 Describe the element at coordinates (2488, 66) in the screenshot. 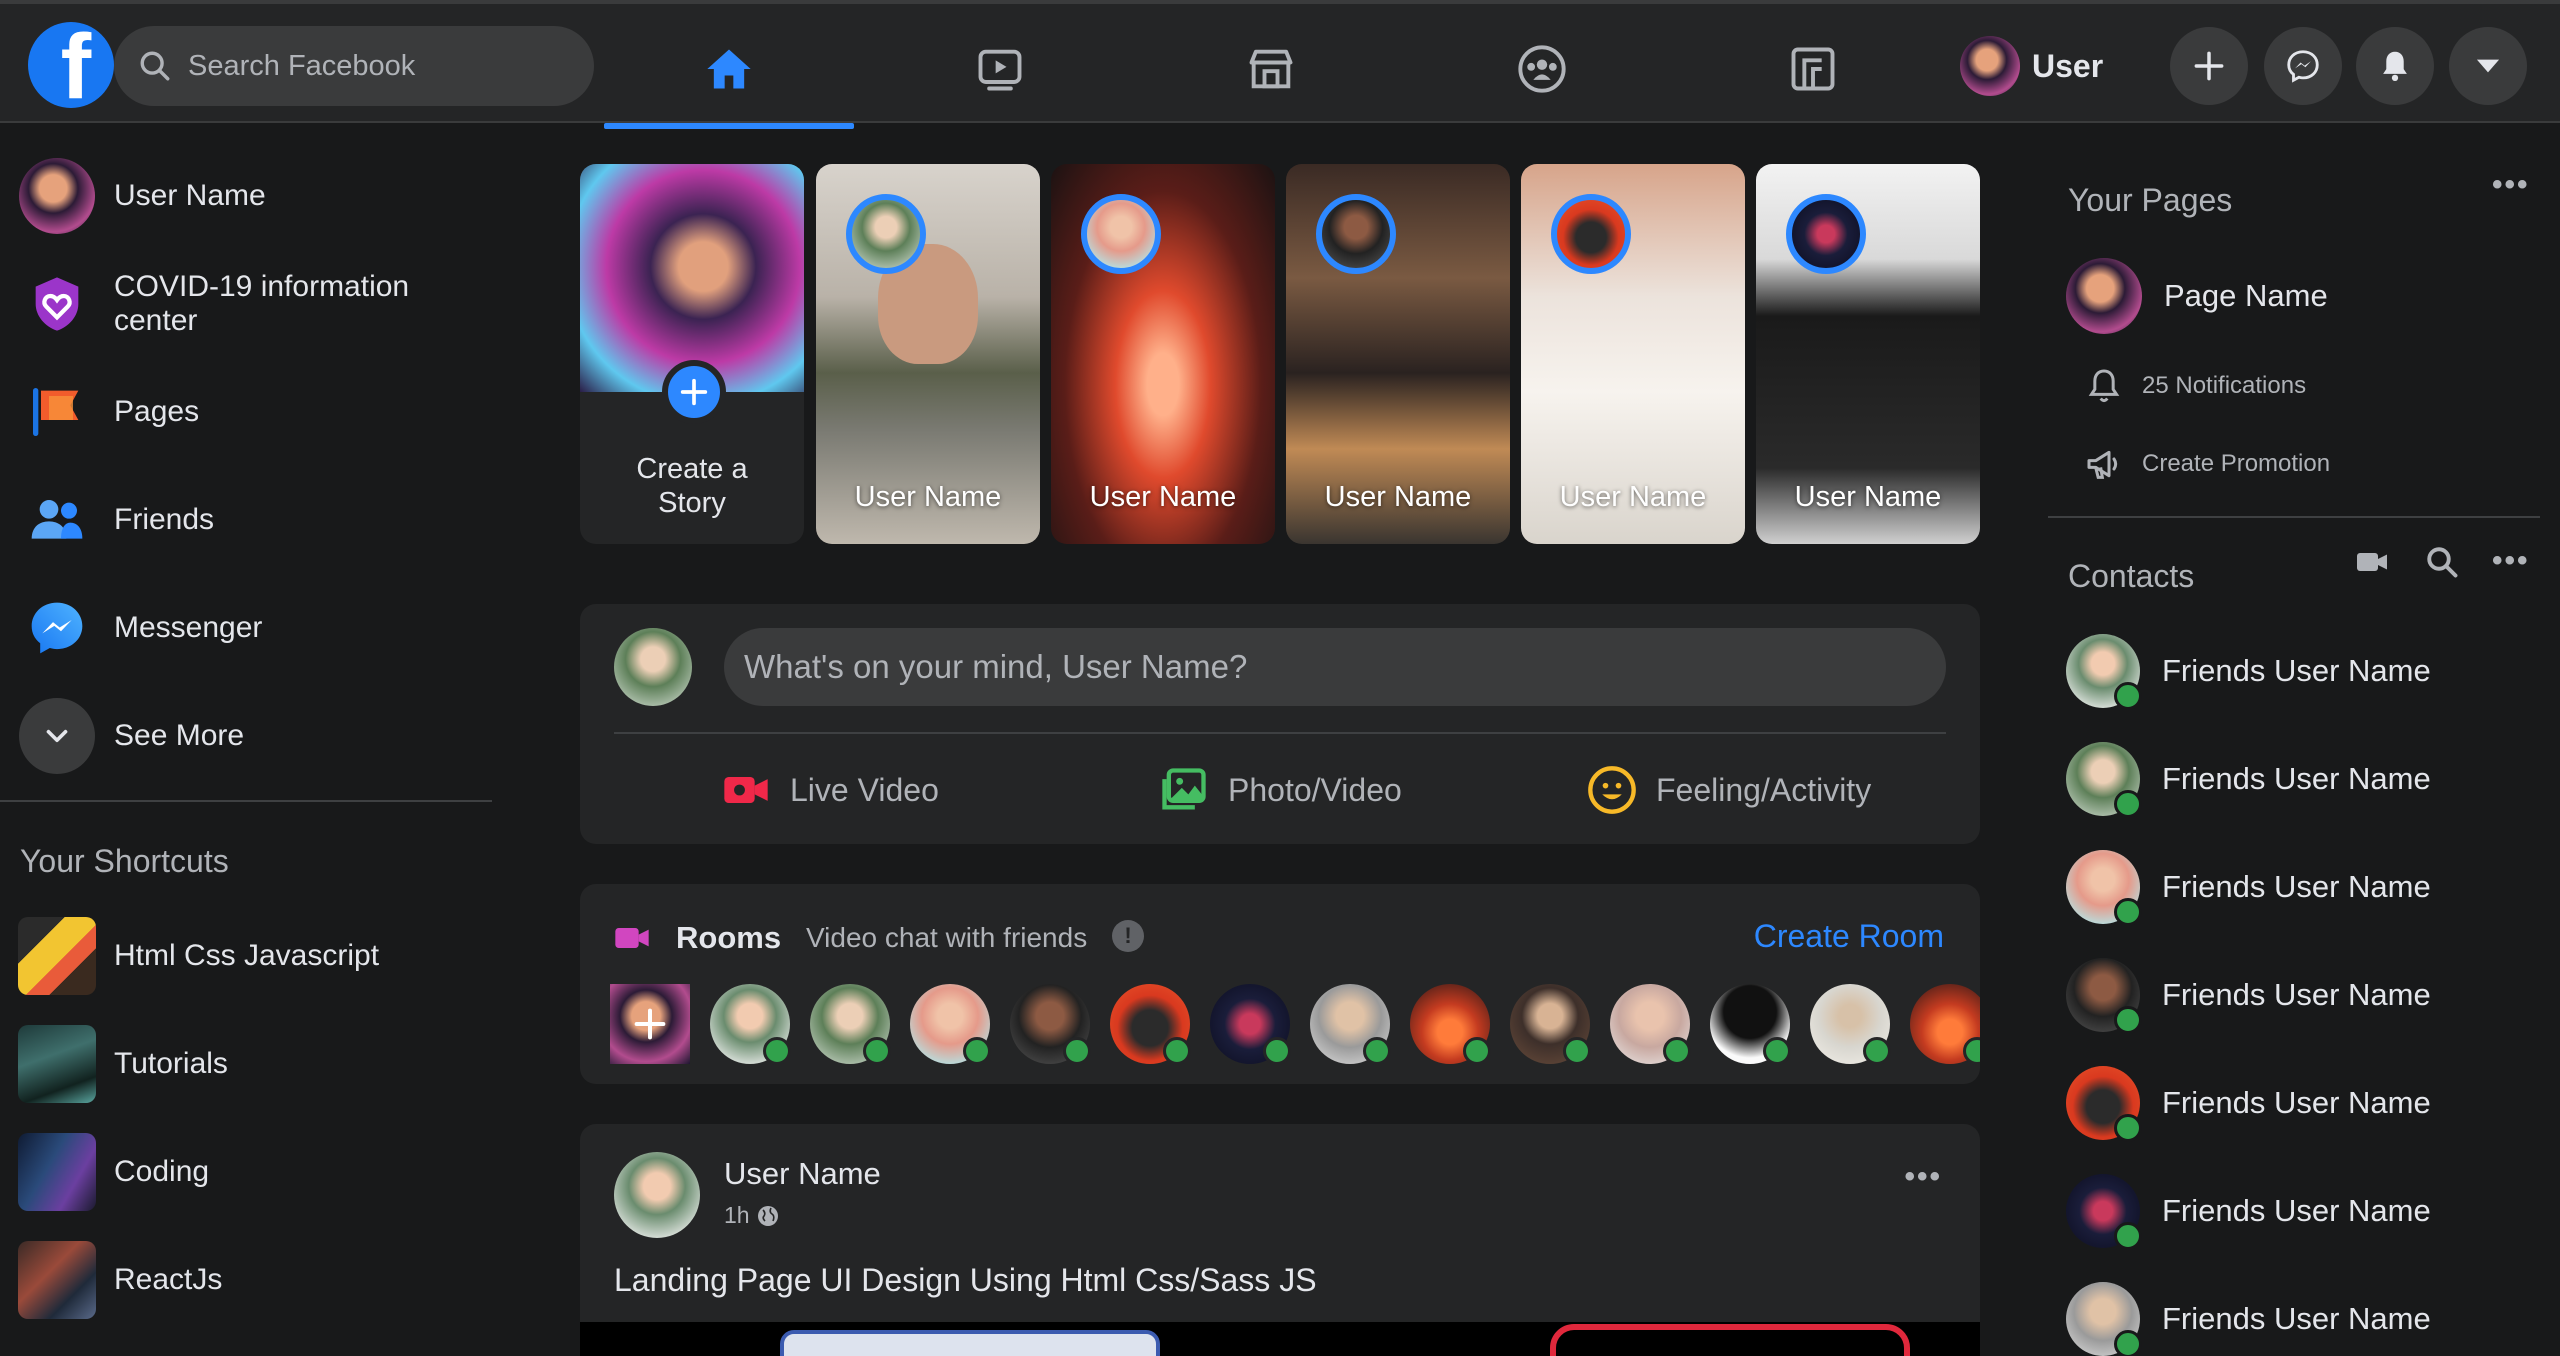

I see `account-menu-button` at that location.